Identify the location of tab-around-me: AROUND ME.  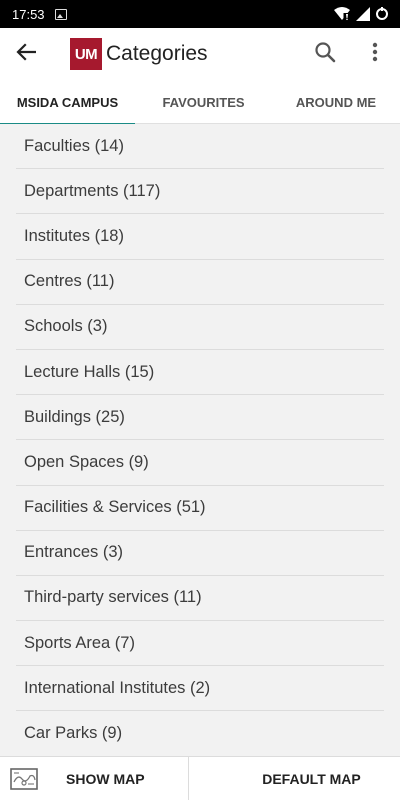
(336, 102).